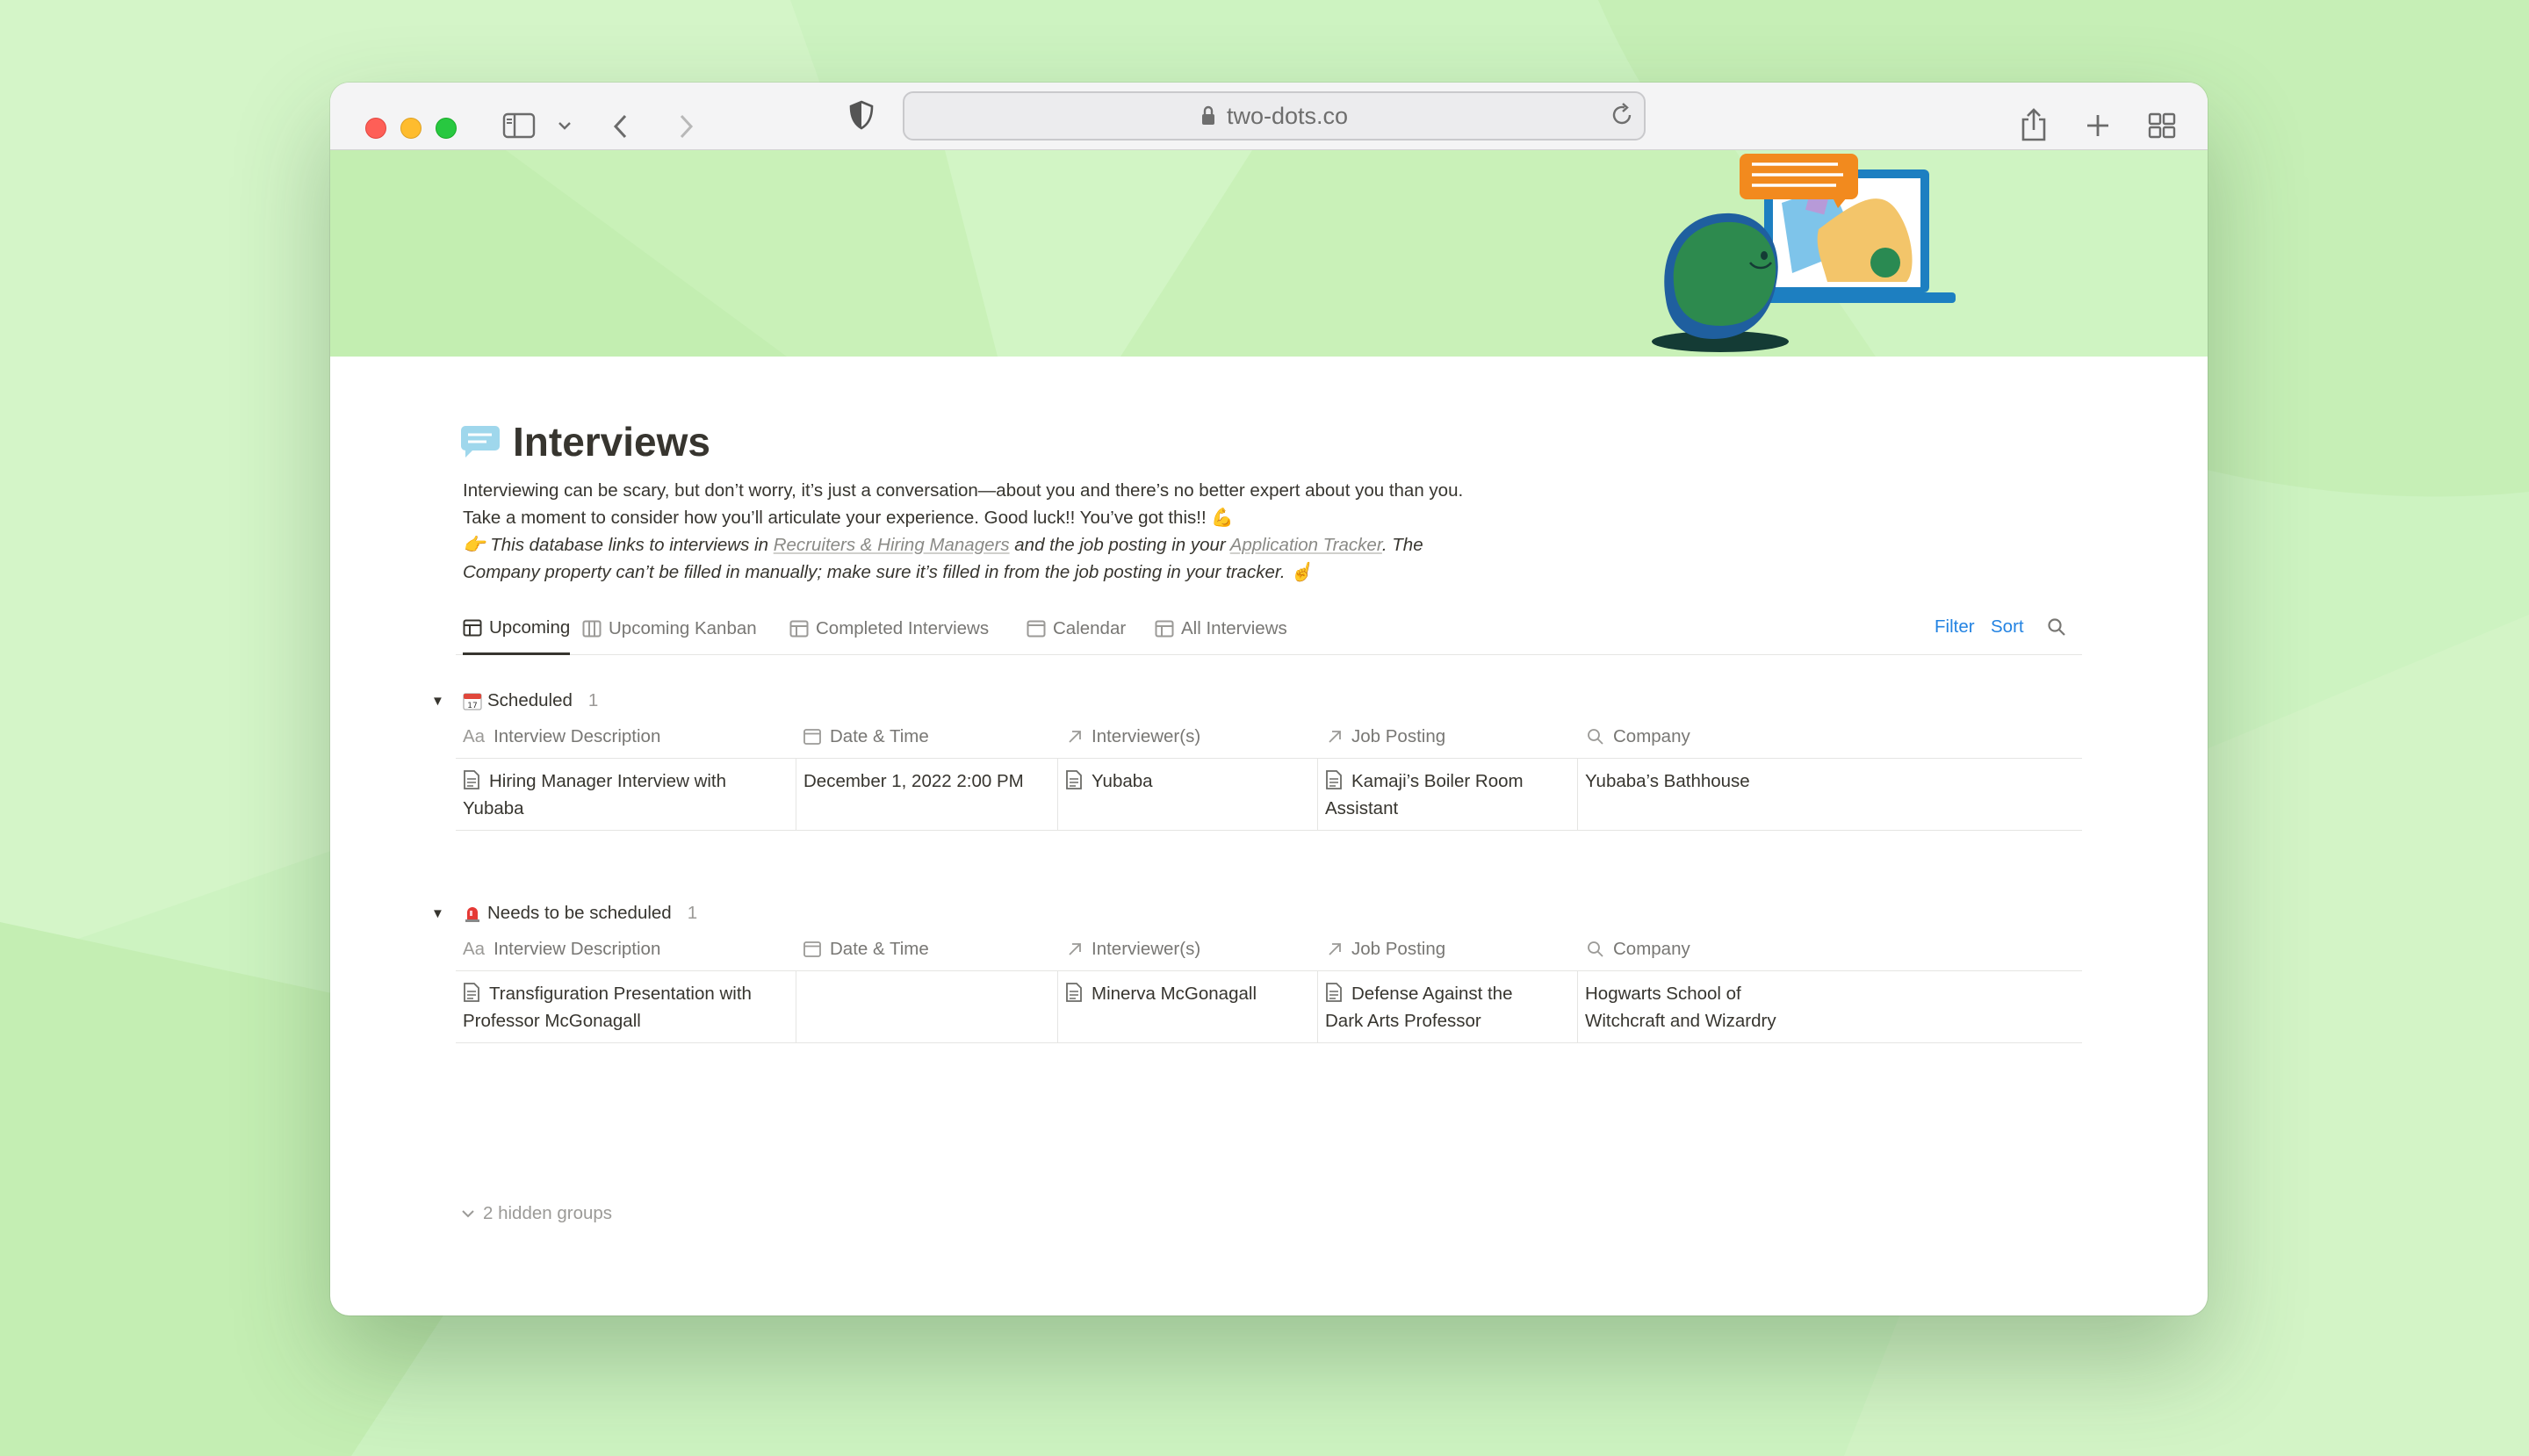 This screenshot has width=2529, height=1456. What do you see at coordinates (376, 128) in the screenshot?
I see `close-window-button` at bounding box center [376, 128].